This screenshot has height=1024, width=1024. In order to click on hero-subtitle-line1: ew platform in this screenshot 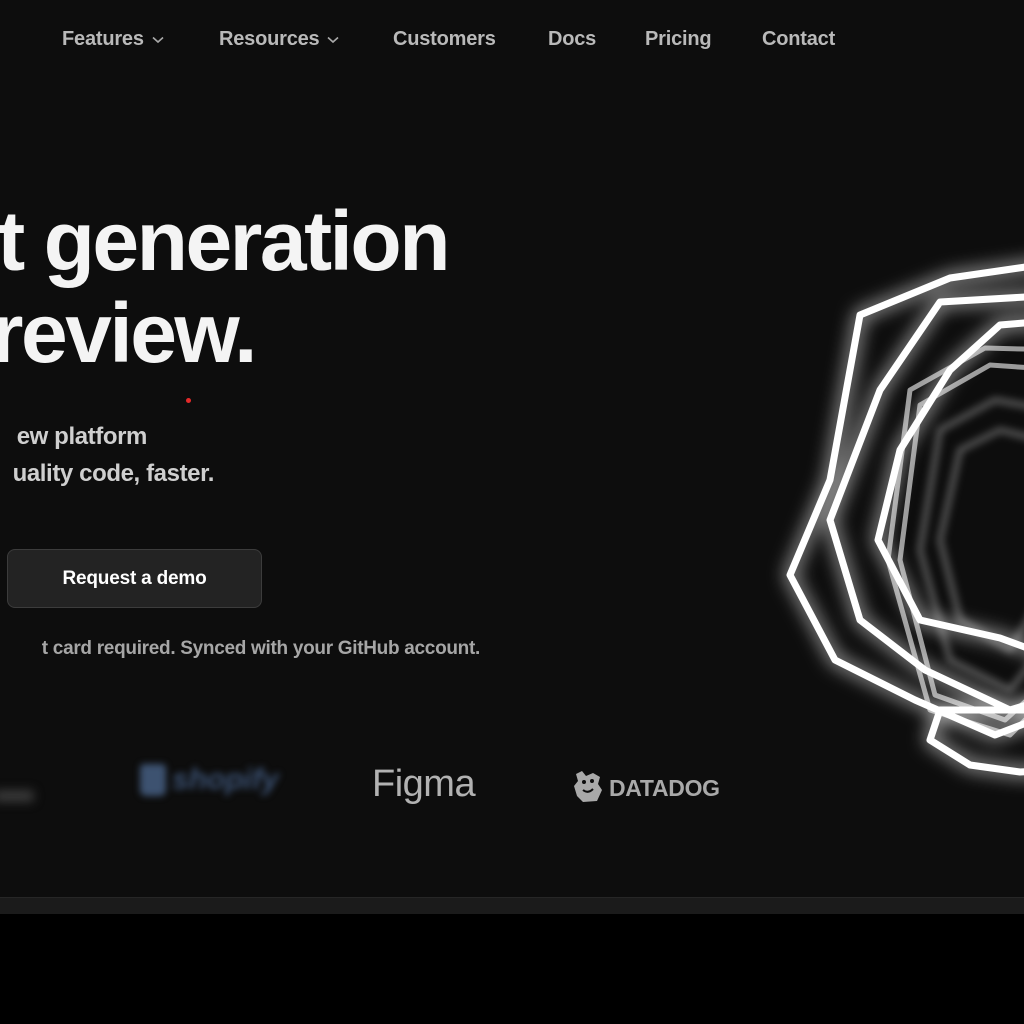, I will do `click(82, 436)`.